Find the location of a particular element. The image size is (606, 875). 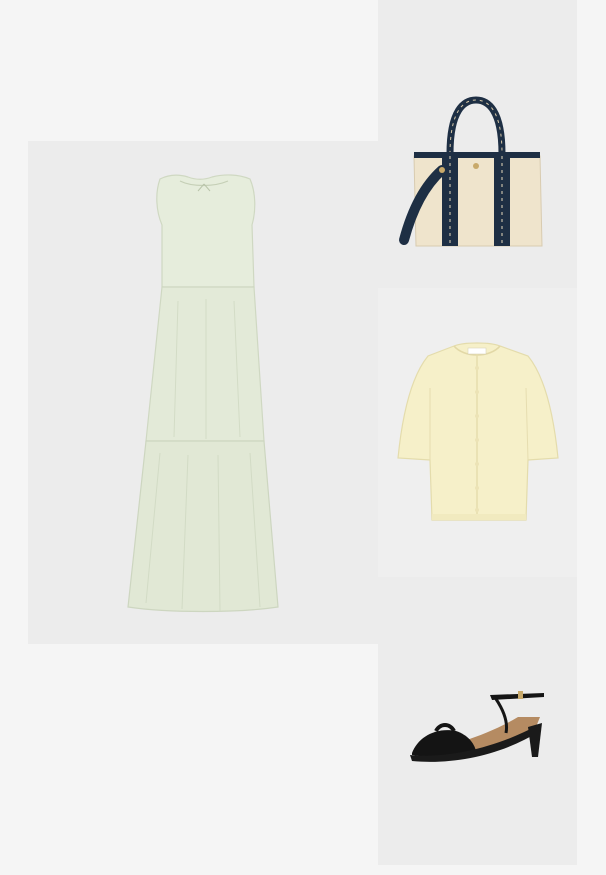

tote-bag-product-card is located at coordinates (477, 144).